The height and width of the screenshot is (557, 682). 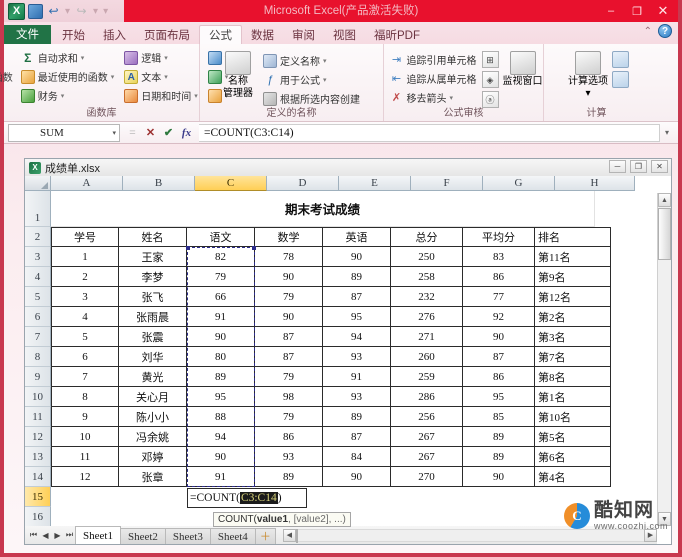 What do you see at coordinates (499, 457) in the screenshot?
I see `cell-G13: 89` at bounding box center [499, 457].